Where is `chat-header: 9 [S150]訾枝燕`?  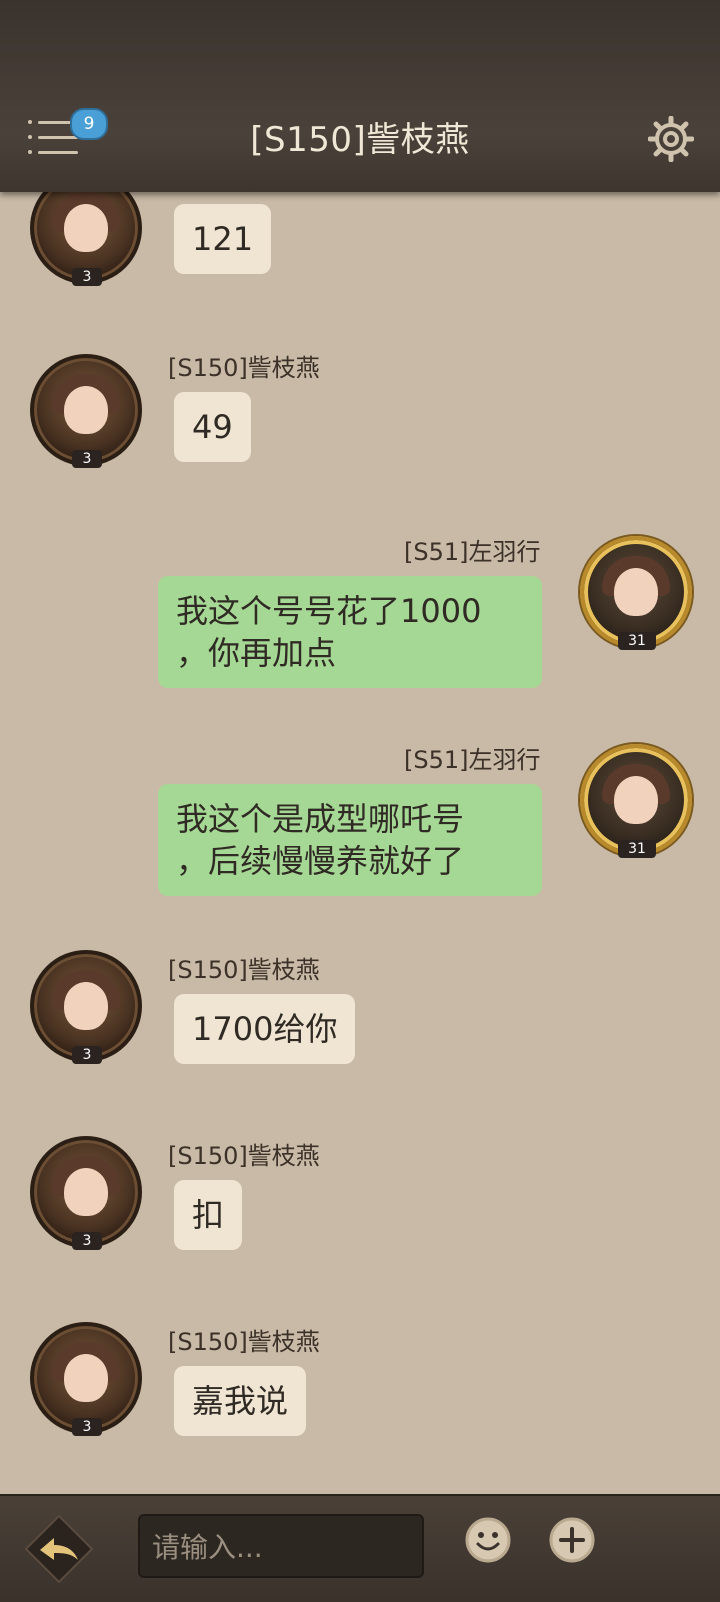
chat-header: 9 [S150]訾枝燕 is located at coordinates (360, 96).